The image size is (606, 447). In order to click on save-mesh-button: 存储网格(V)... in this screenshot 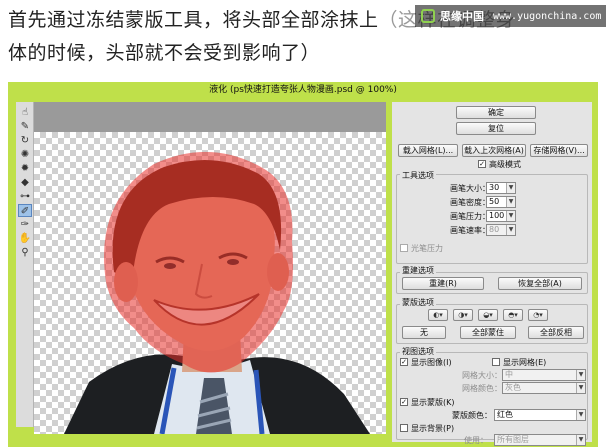, I will do `click(559, 150)`.